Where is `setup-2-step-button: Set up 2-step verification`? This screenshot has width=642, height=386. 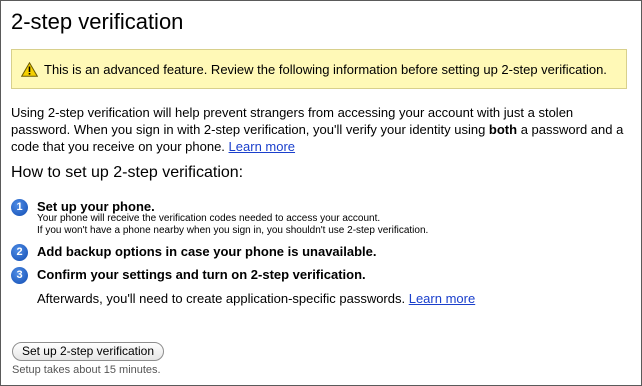 setup-2-step-button: Set up 2-step verification is located at coordinates (88, 351).